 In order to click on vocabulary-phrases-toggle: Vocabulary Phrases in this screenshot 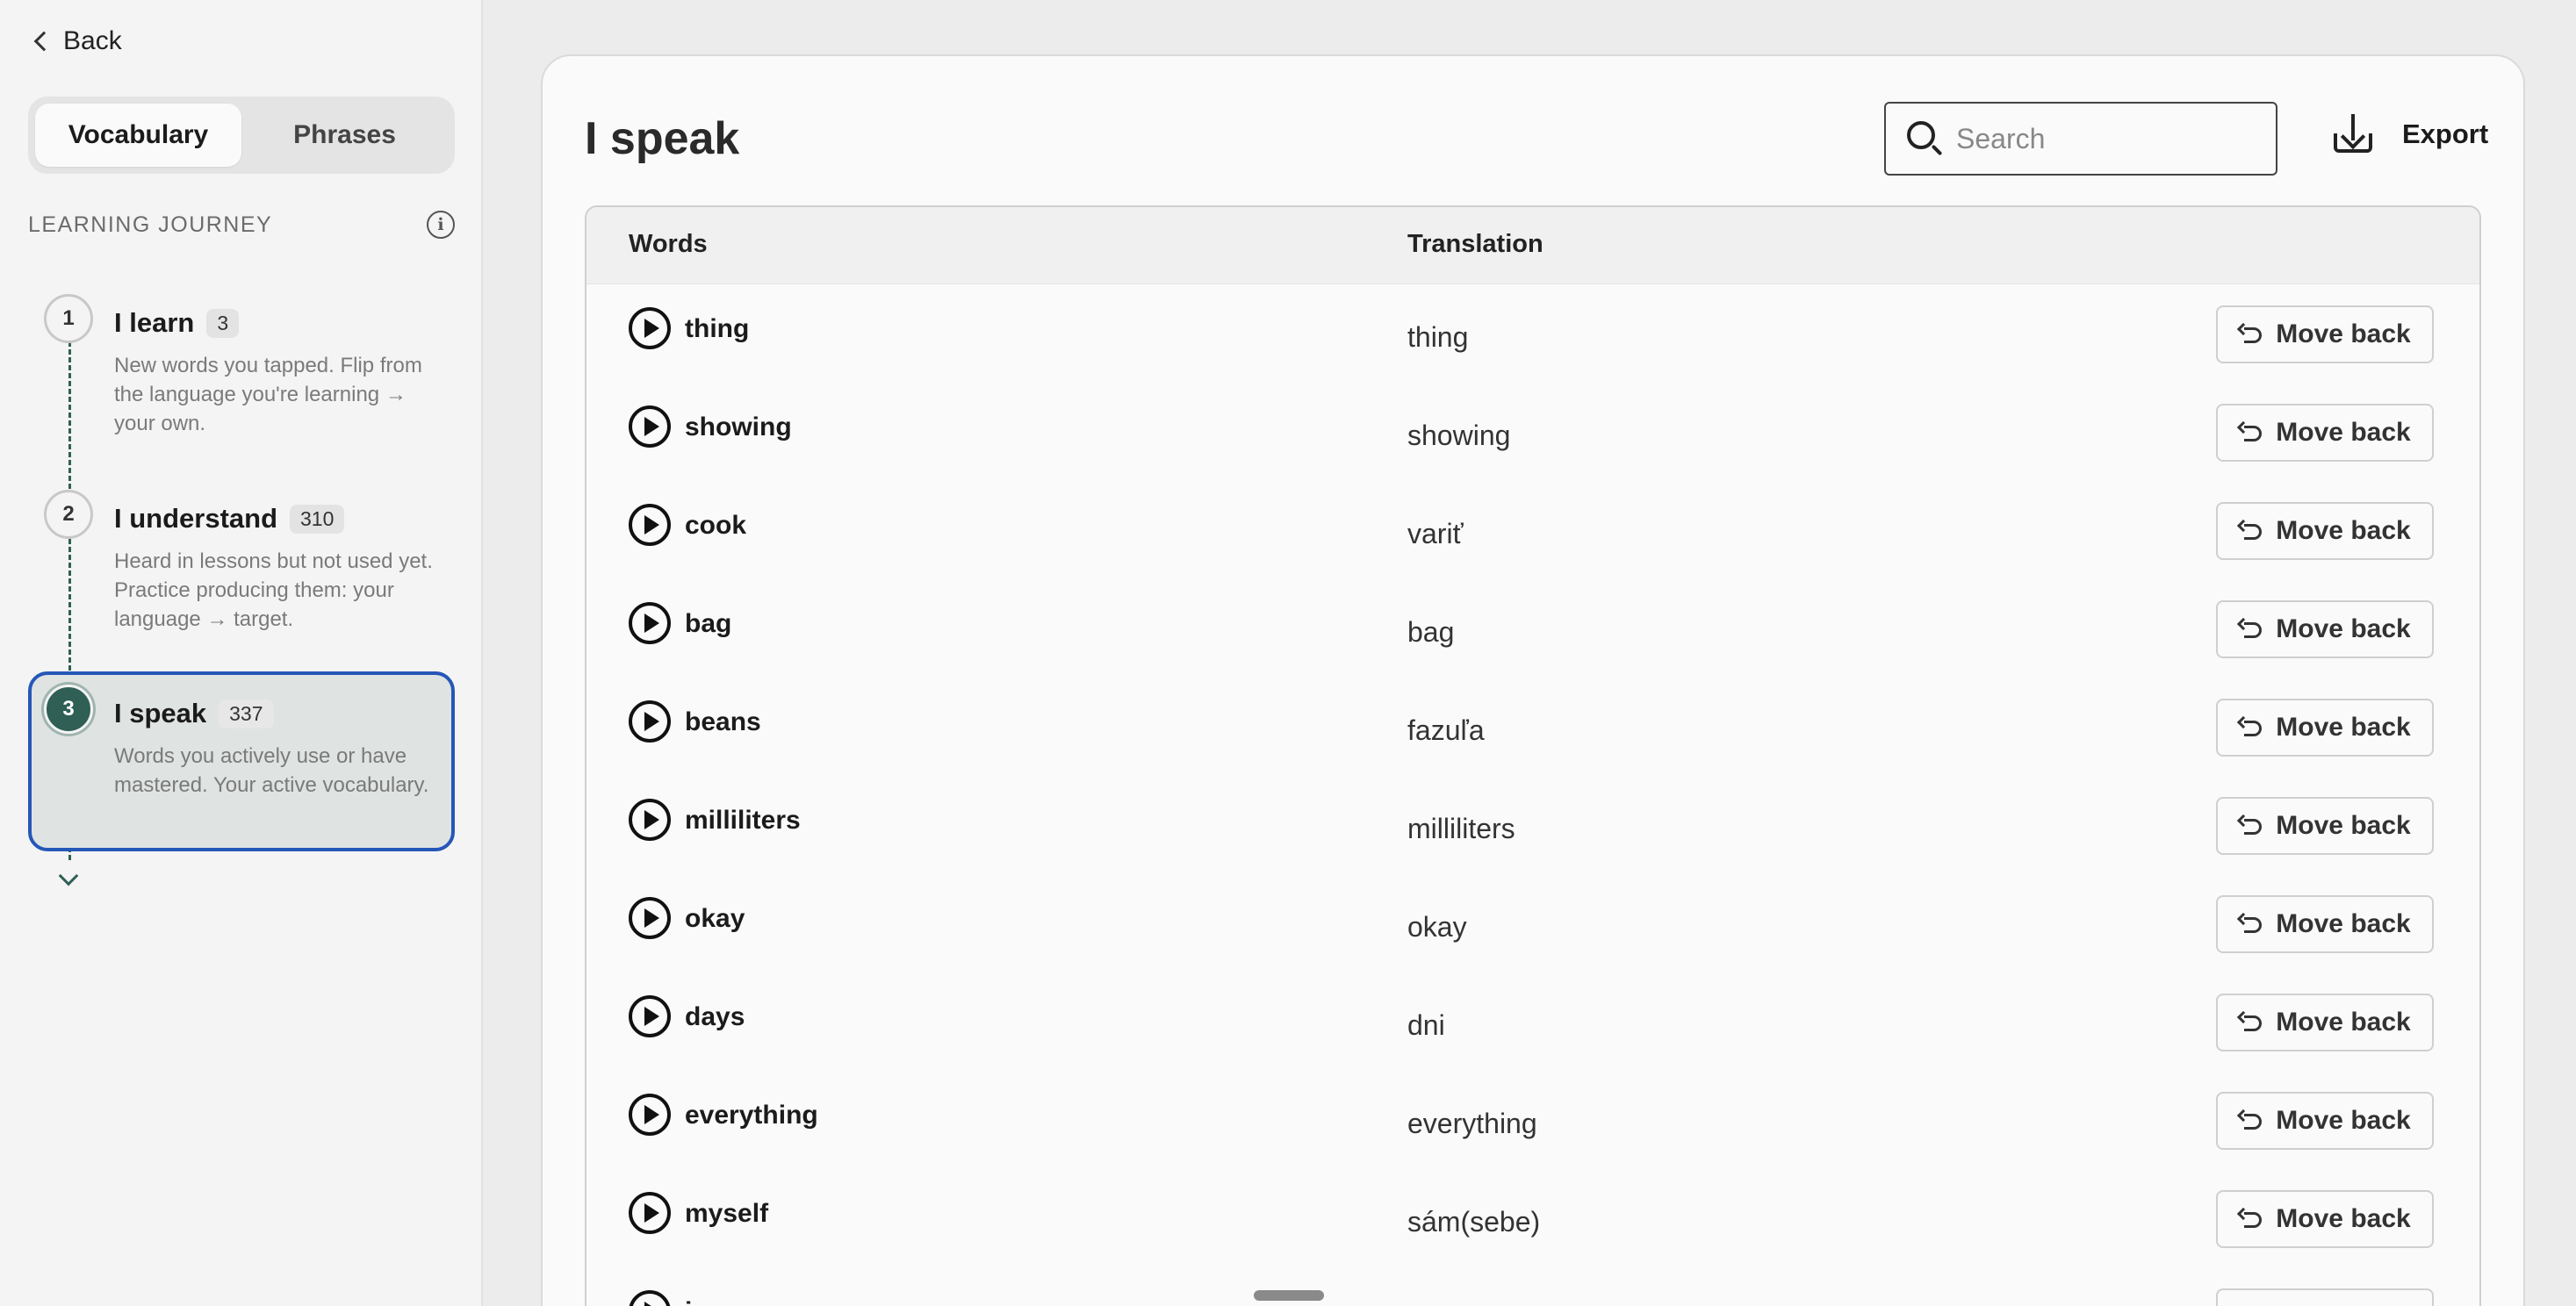, I will do `click(241, 135)`.